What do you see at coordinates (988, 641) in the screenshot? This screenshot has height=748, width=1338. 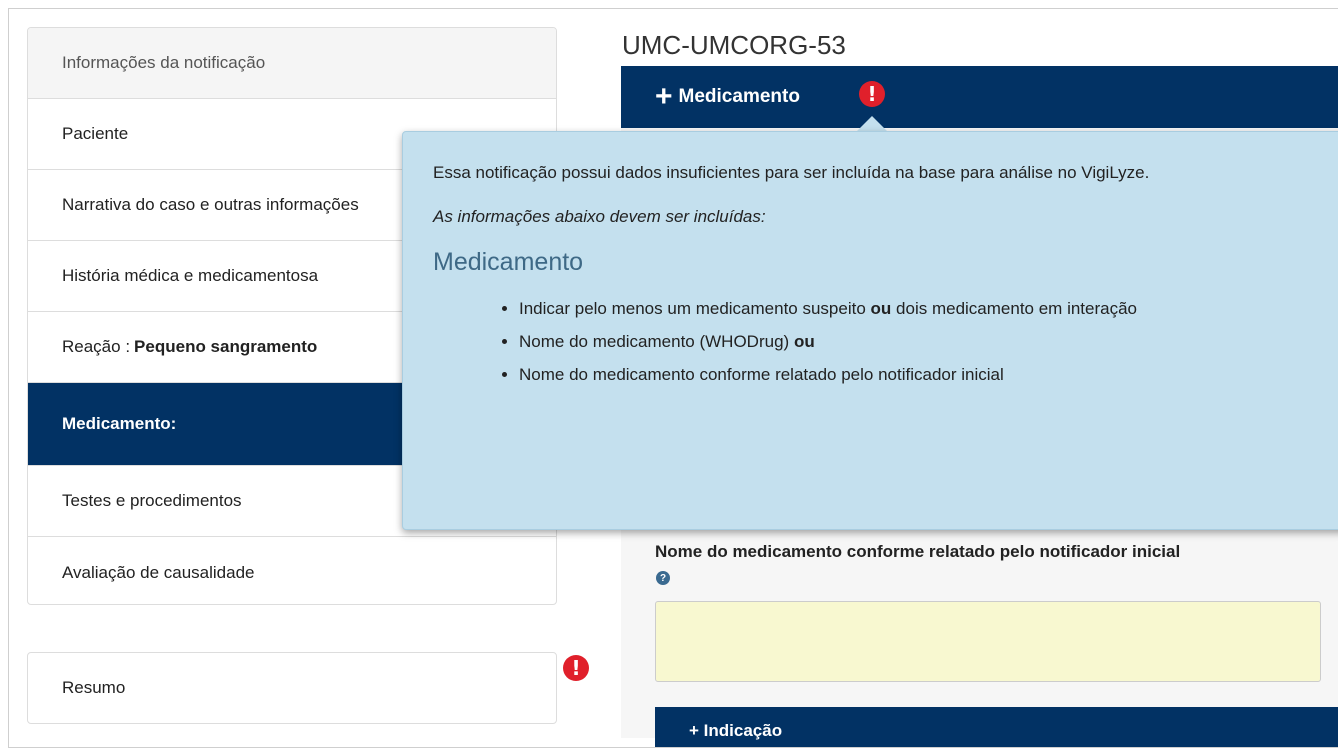 I see `drug-name-input` at bounding box center [988, 641].